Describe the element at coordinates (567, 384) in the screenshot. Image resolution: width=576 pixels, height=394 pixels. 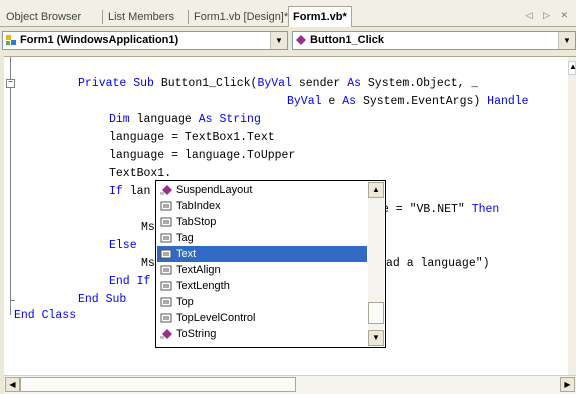
I see `scroll-right-icon: ▶` at that location.